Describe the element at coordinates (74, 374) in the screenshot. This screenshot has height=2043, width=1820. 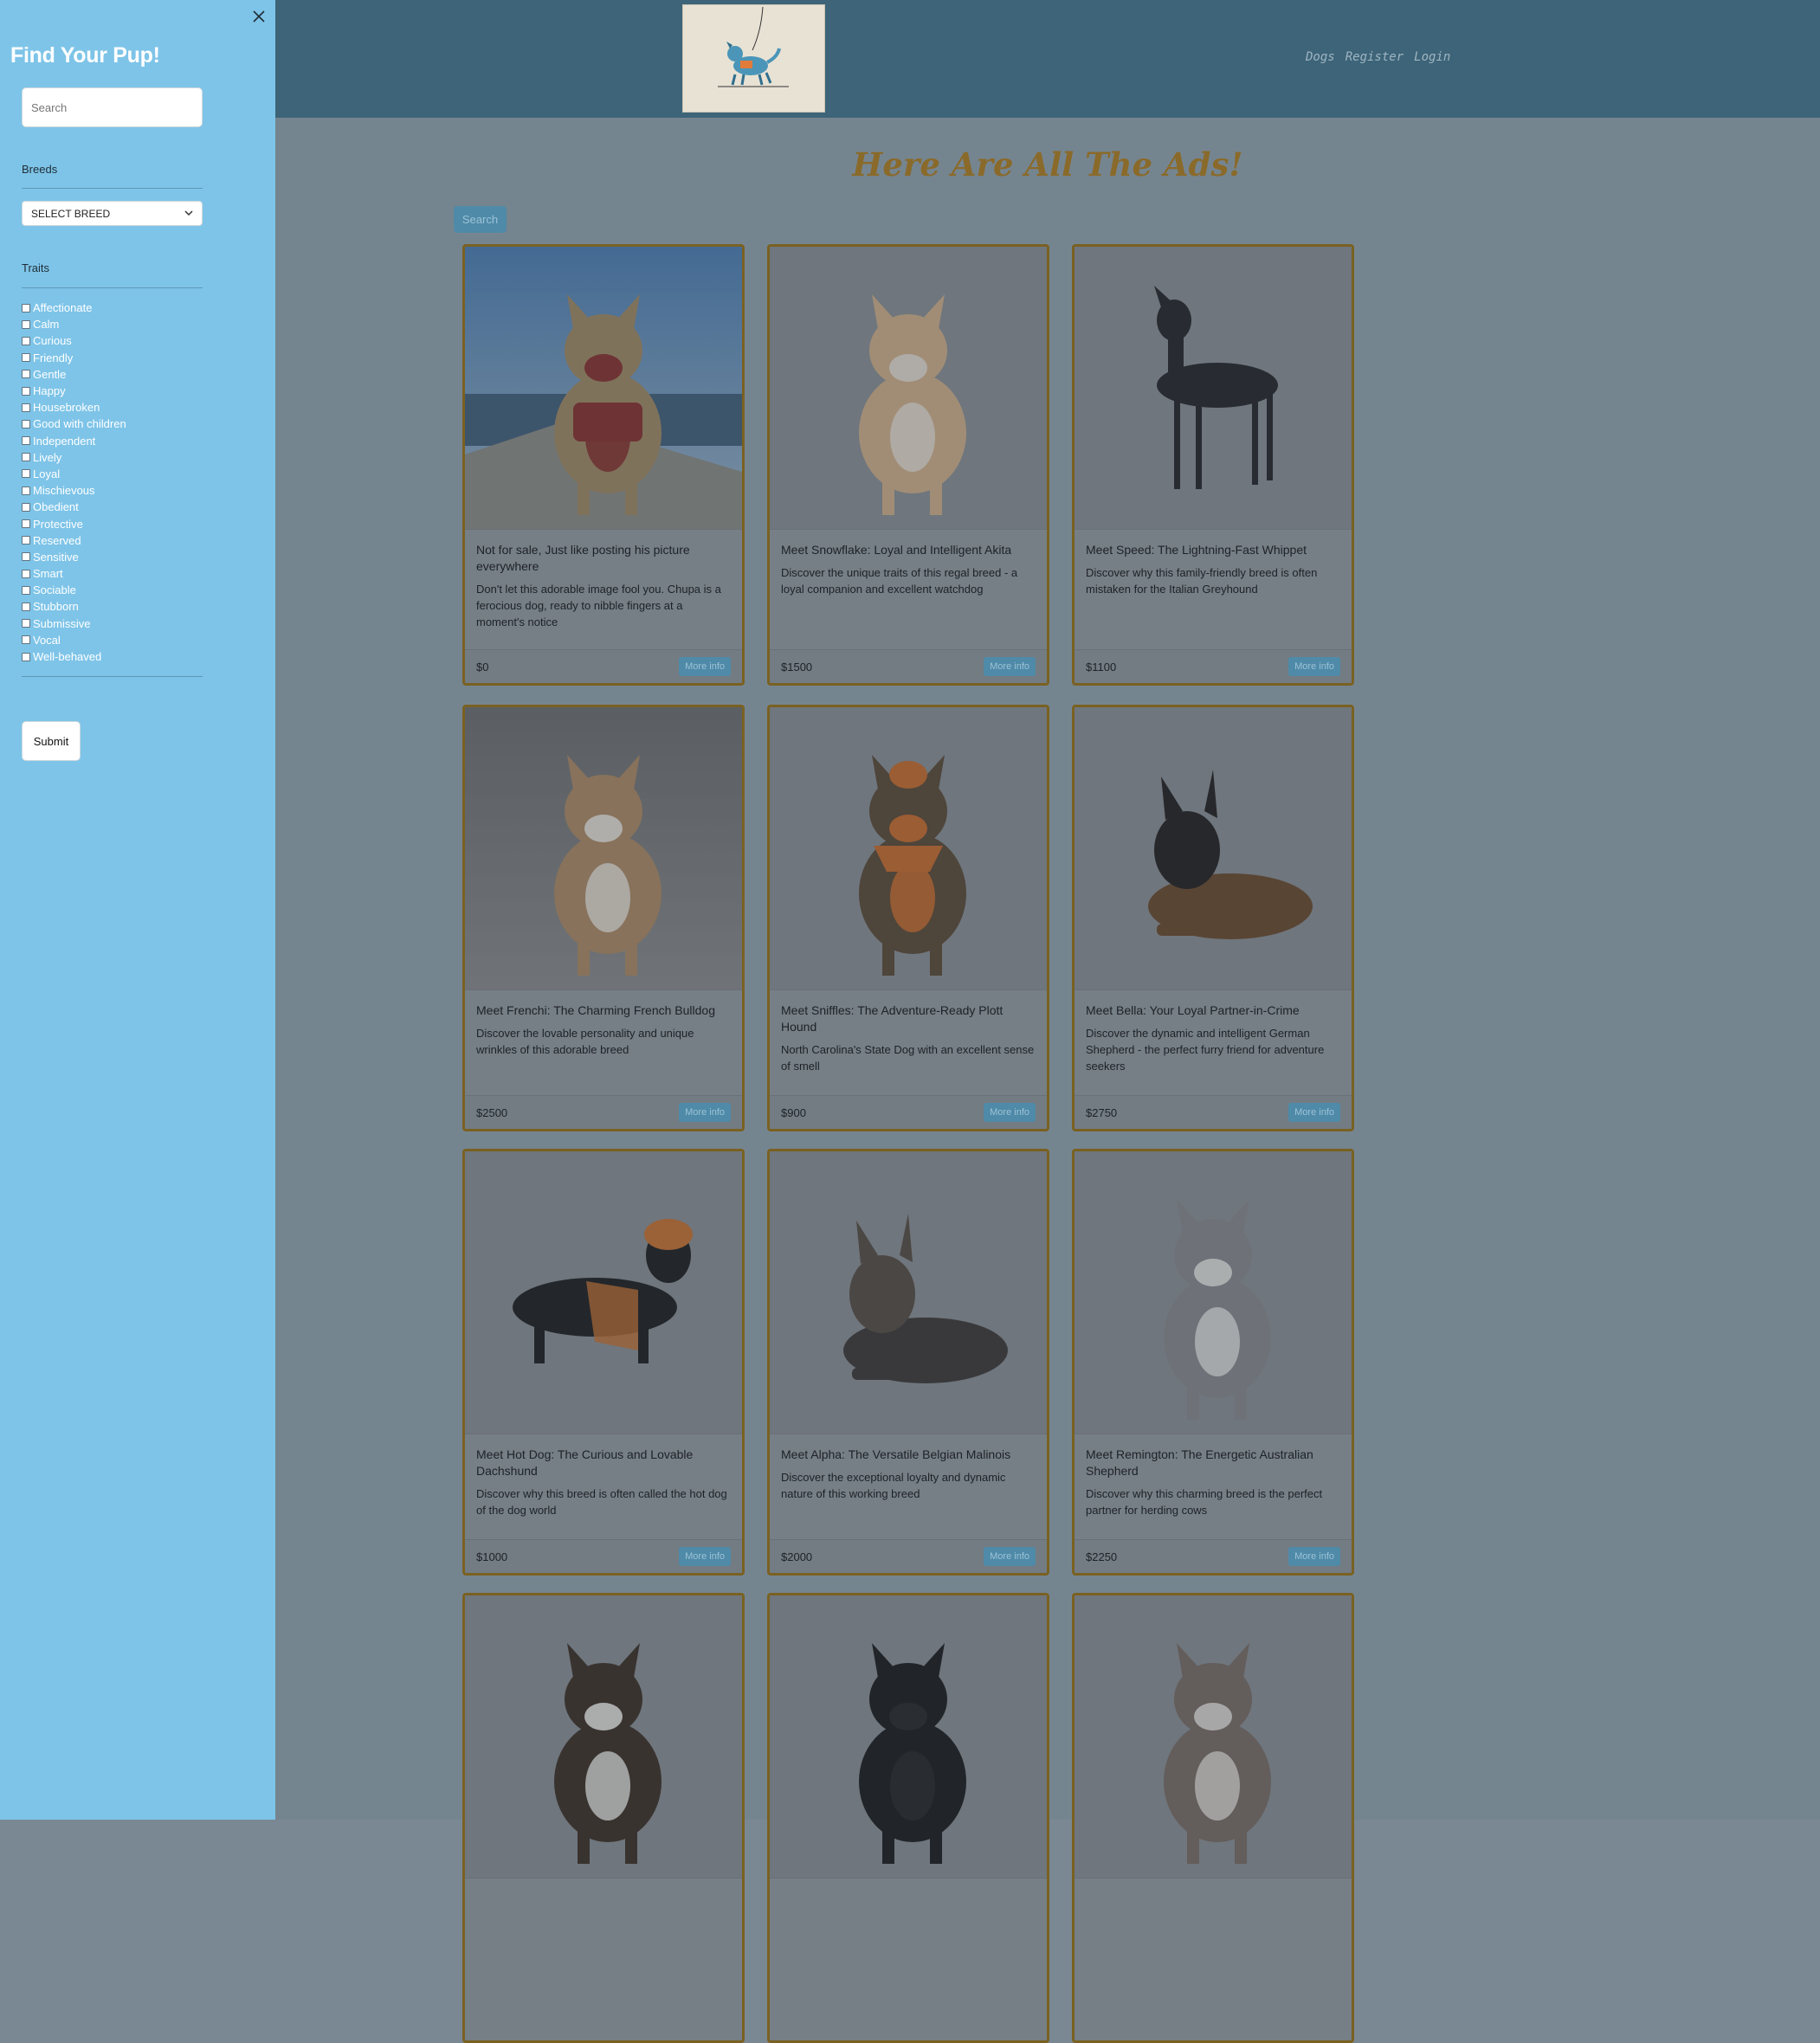
I see `trait-checkbox-row: Gentle` at that location.